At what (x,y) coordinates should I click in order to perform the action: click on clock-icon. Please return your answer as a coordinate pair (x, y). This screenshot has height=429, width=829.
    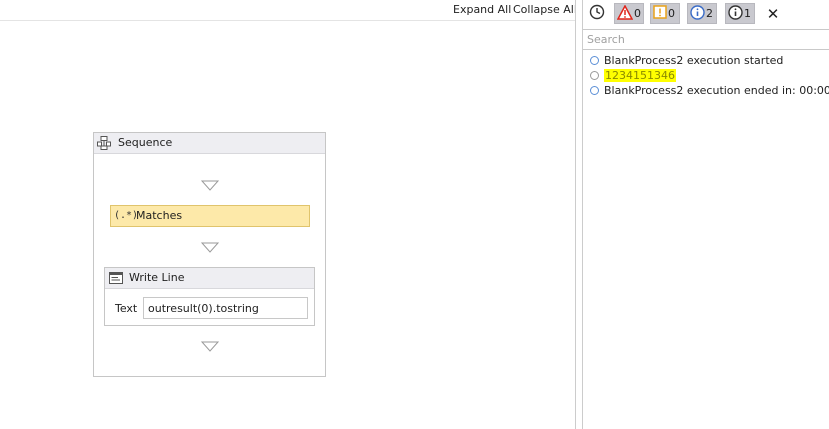
    Looking at the image, I should click on (597, 13).